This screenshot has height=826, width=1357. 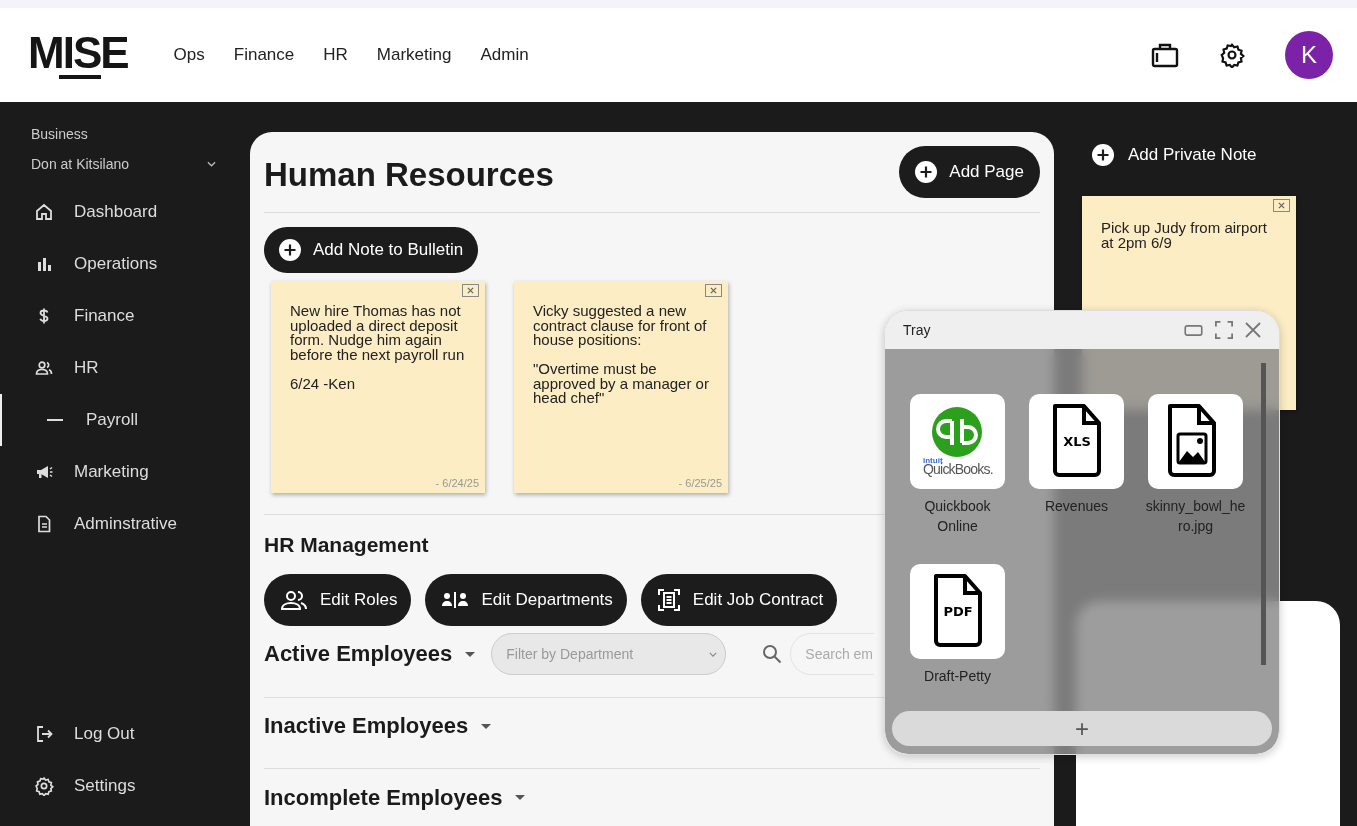 I want to click on image-file-tile, so click(x=1195, y=441).